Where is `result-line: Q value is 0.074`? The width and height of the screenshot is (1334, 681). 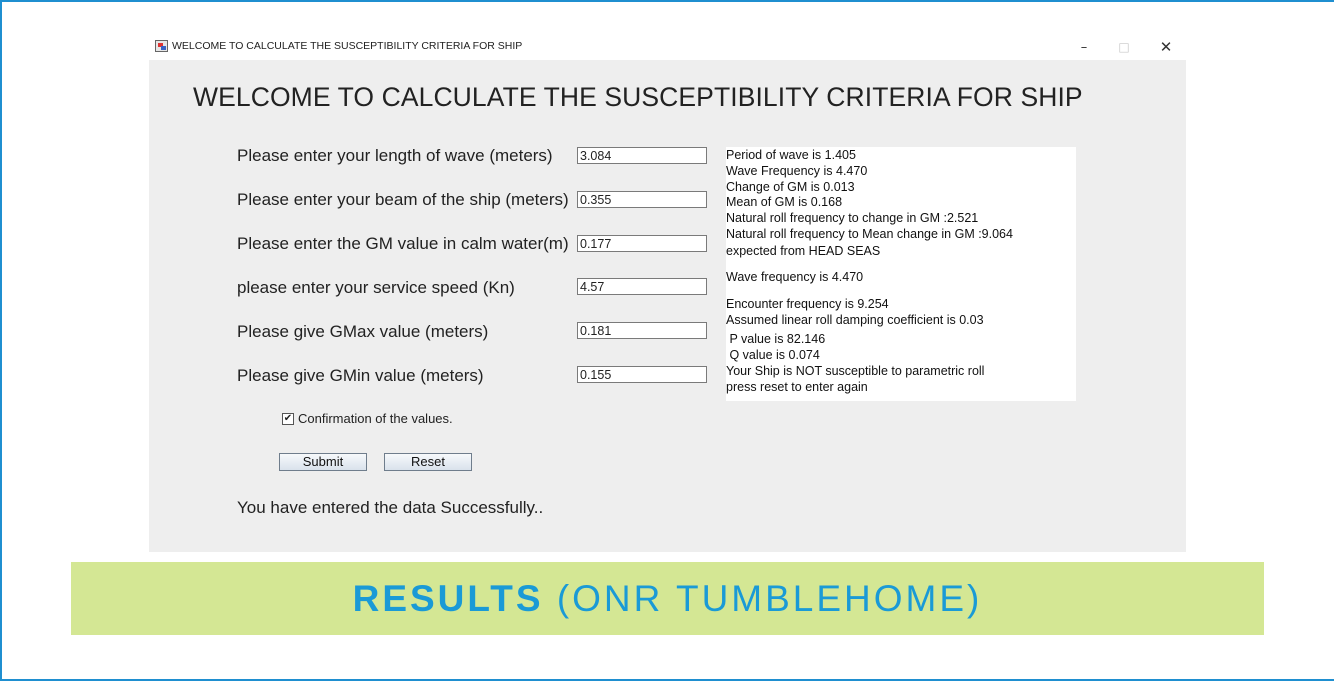
result-line: Q value is 0.074 is located at coordinates (773, 355).